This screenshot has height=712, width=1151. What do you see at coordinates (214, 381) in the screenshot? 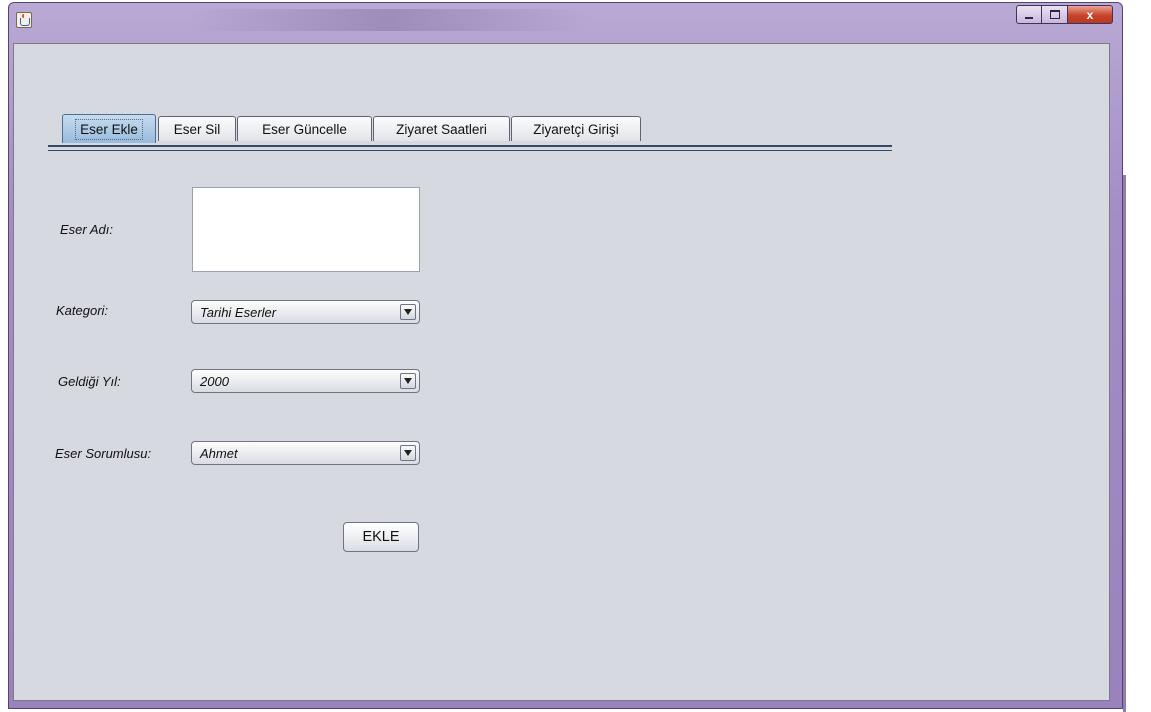
I see `geldigi-yil-selected: 2000` at bounding box center [214, 381].